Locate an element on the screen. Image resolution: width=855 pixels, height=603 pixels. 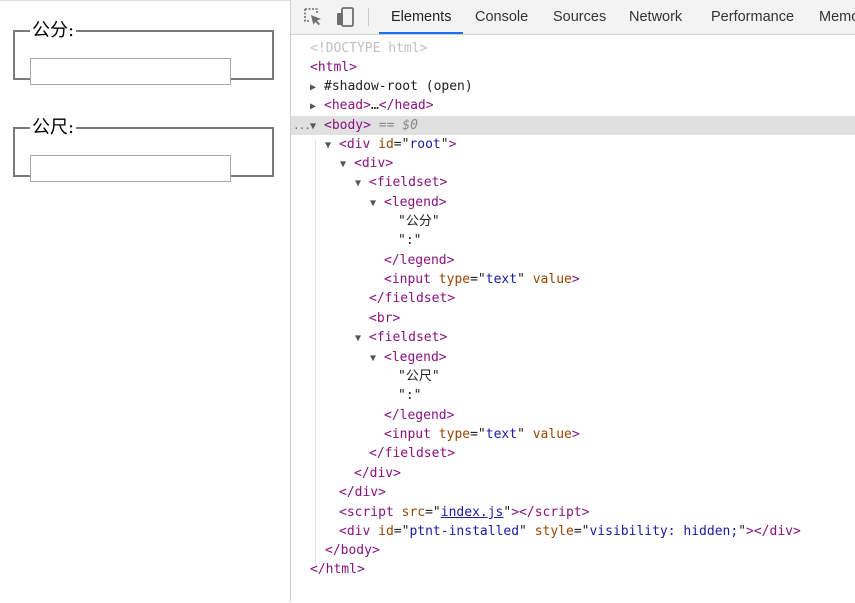
tree-row-div: ▼ <div> is located at coordinates (573, 163).